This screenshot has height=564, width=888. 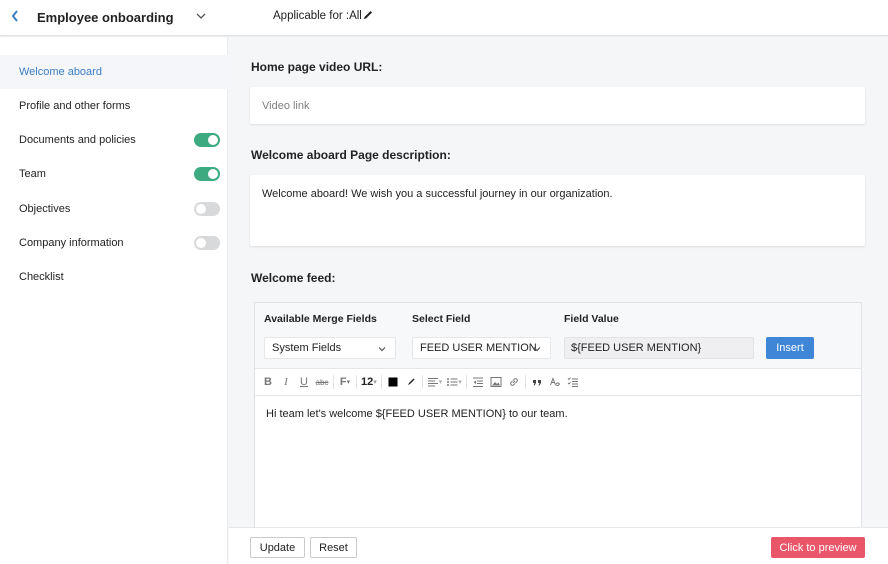 I want to click on align-button: ▾, so click(x=434, y=382).